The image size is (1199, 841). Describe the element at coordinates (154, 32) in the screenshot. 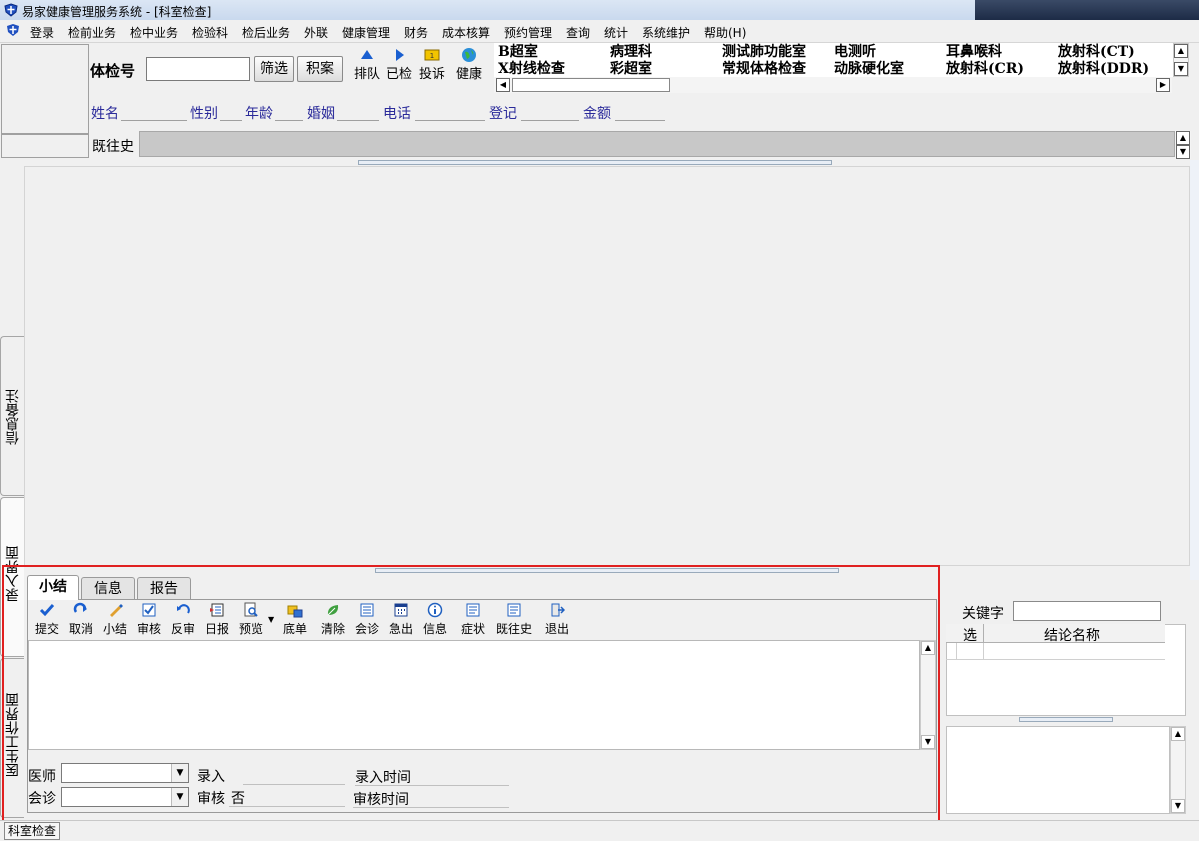

I see `menu-item-mid-check: 检中业务` at that location.